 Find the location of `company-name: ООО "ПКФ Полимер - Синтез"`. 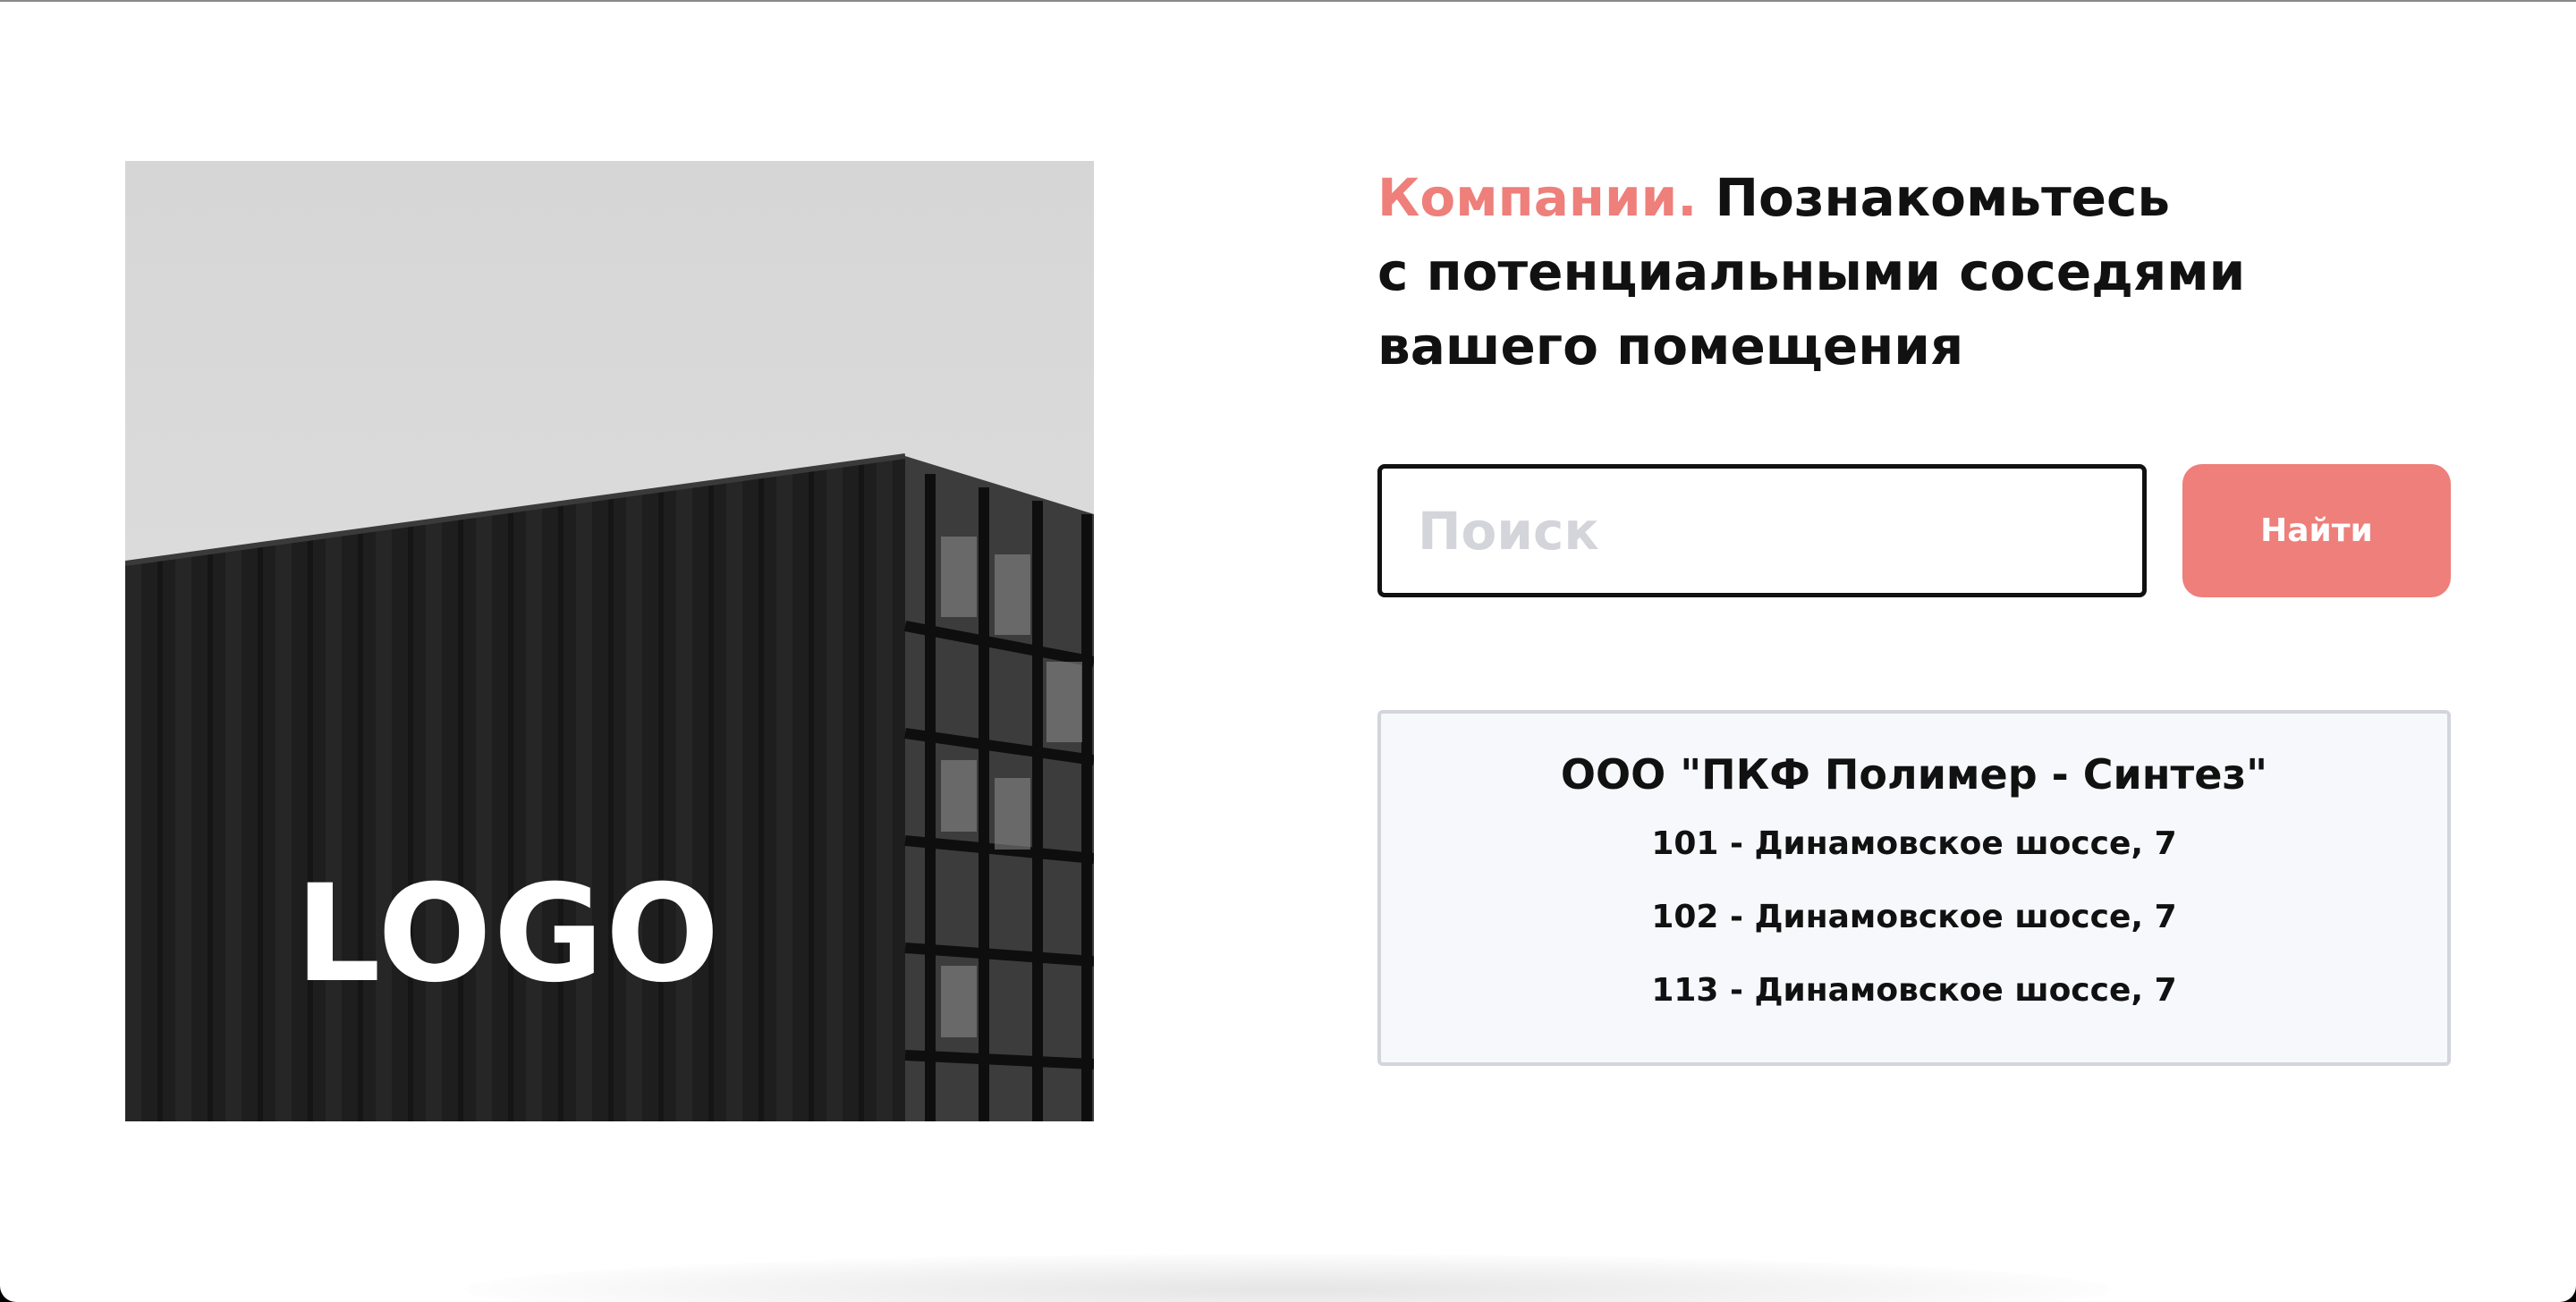

company-name: ООО "ПКФ Полимер - Синтез" is located at coordinates (1914, 774).